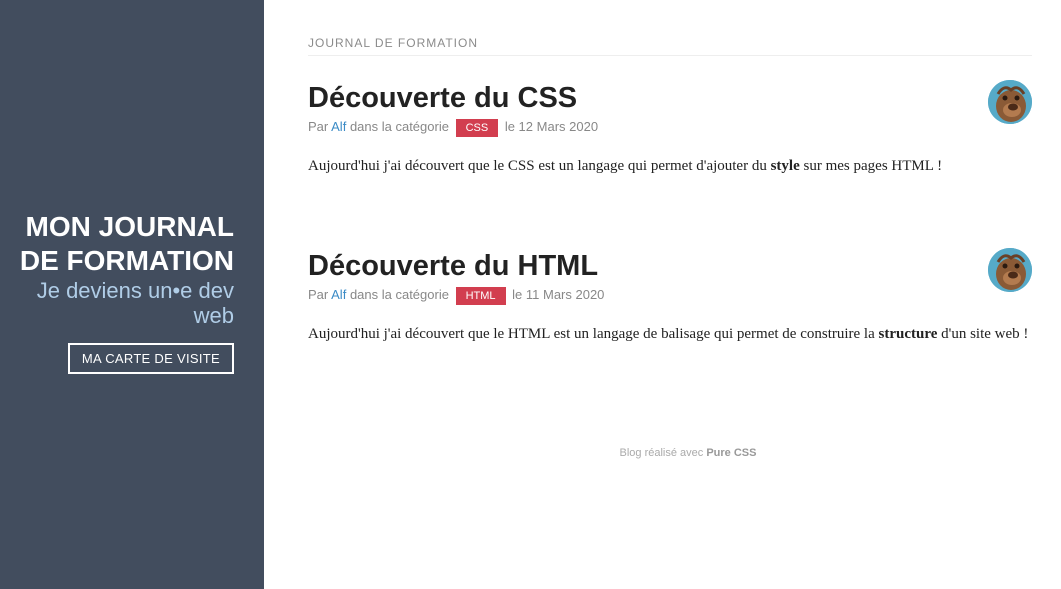  I want to click on desc-emphasis: structure, so click(908, 334).